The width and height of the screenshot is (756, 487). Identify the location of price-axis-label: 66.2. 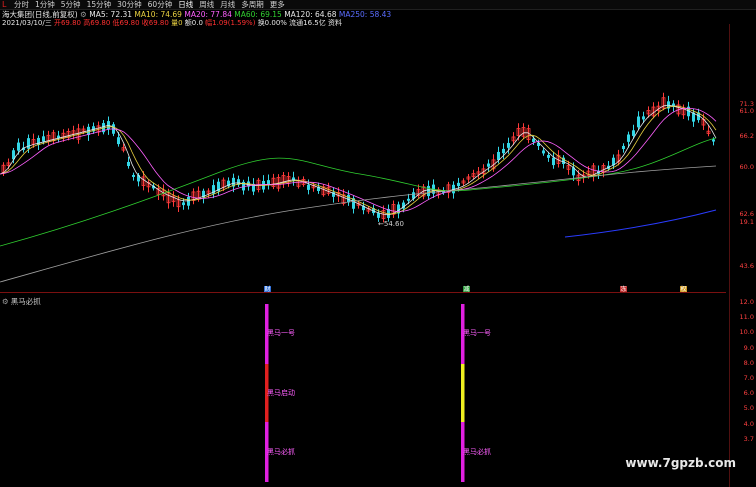
(746, 136).